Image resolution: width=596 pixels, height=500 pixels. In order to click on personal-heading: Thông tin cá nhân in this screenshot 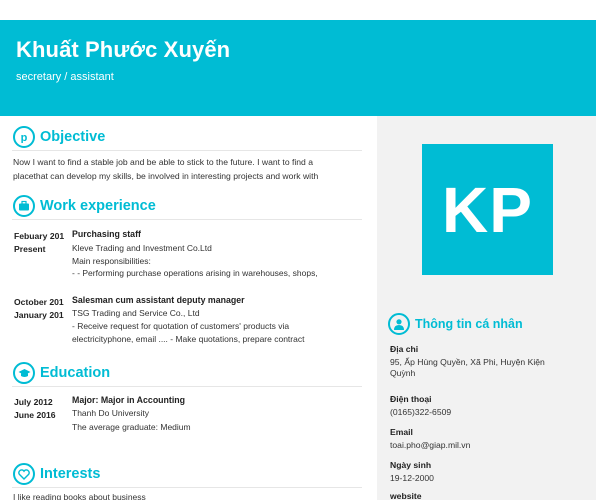, I will do `click(455, 324)`.